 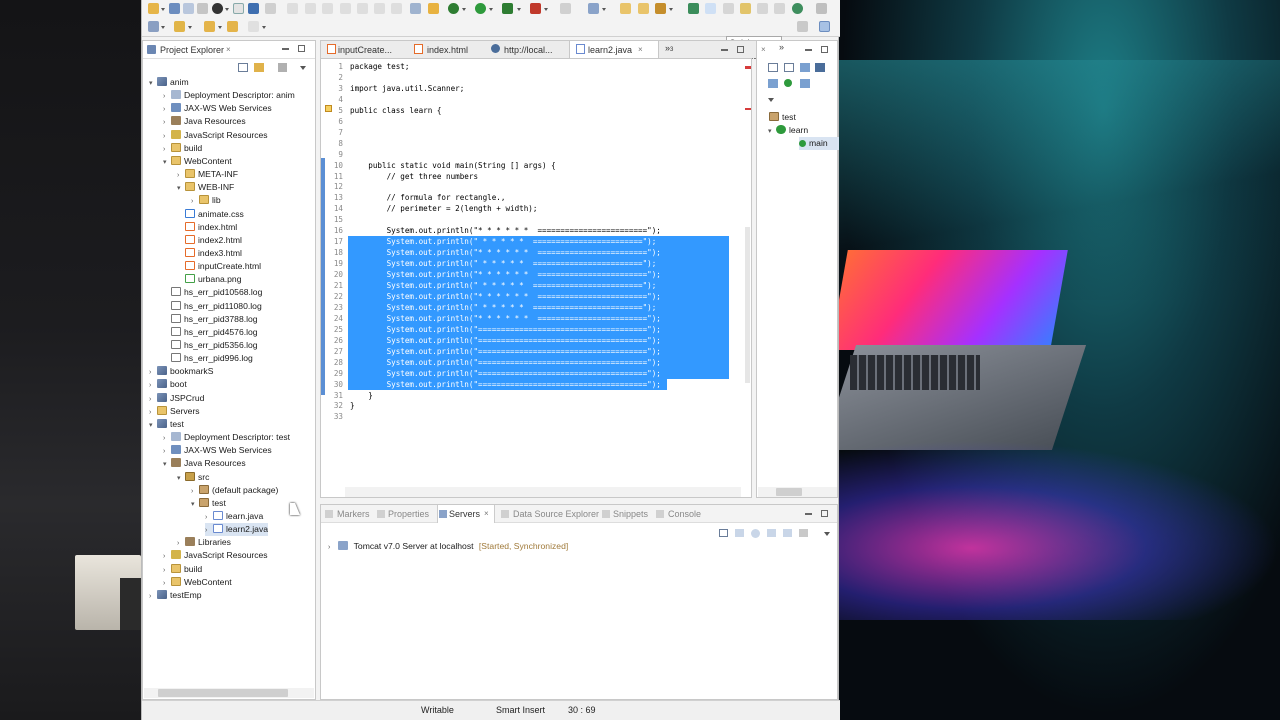 I want to click on tab-servers: Servers, so click(x=464, y=514).